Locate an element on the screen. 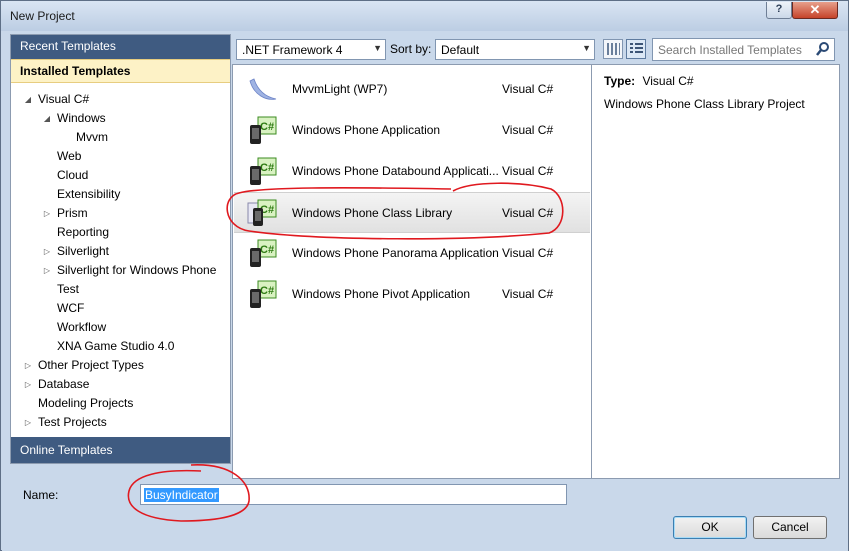 The image size is (849, 552). online-templates-header: Online Templates is located at coordinates (120, 450).